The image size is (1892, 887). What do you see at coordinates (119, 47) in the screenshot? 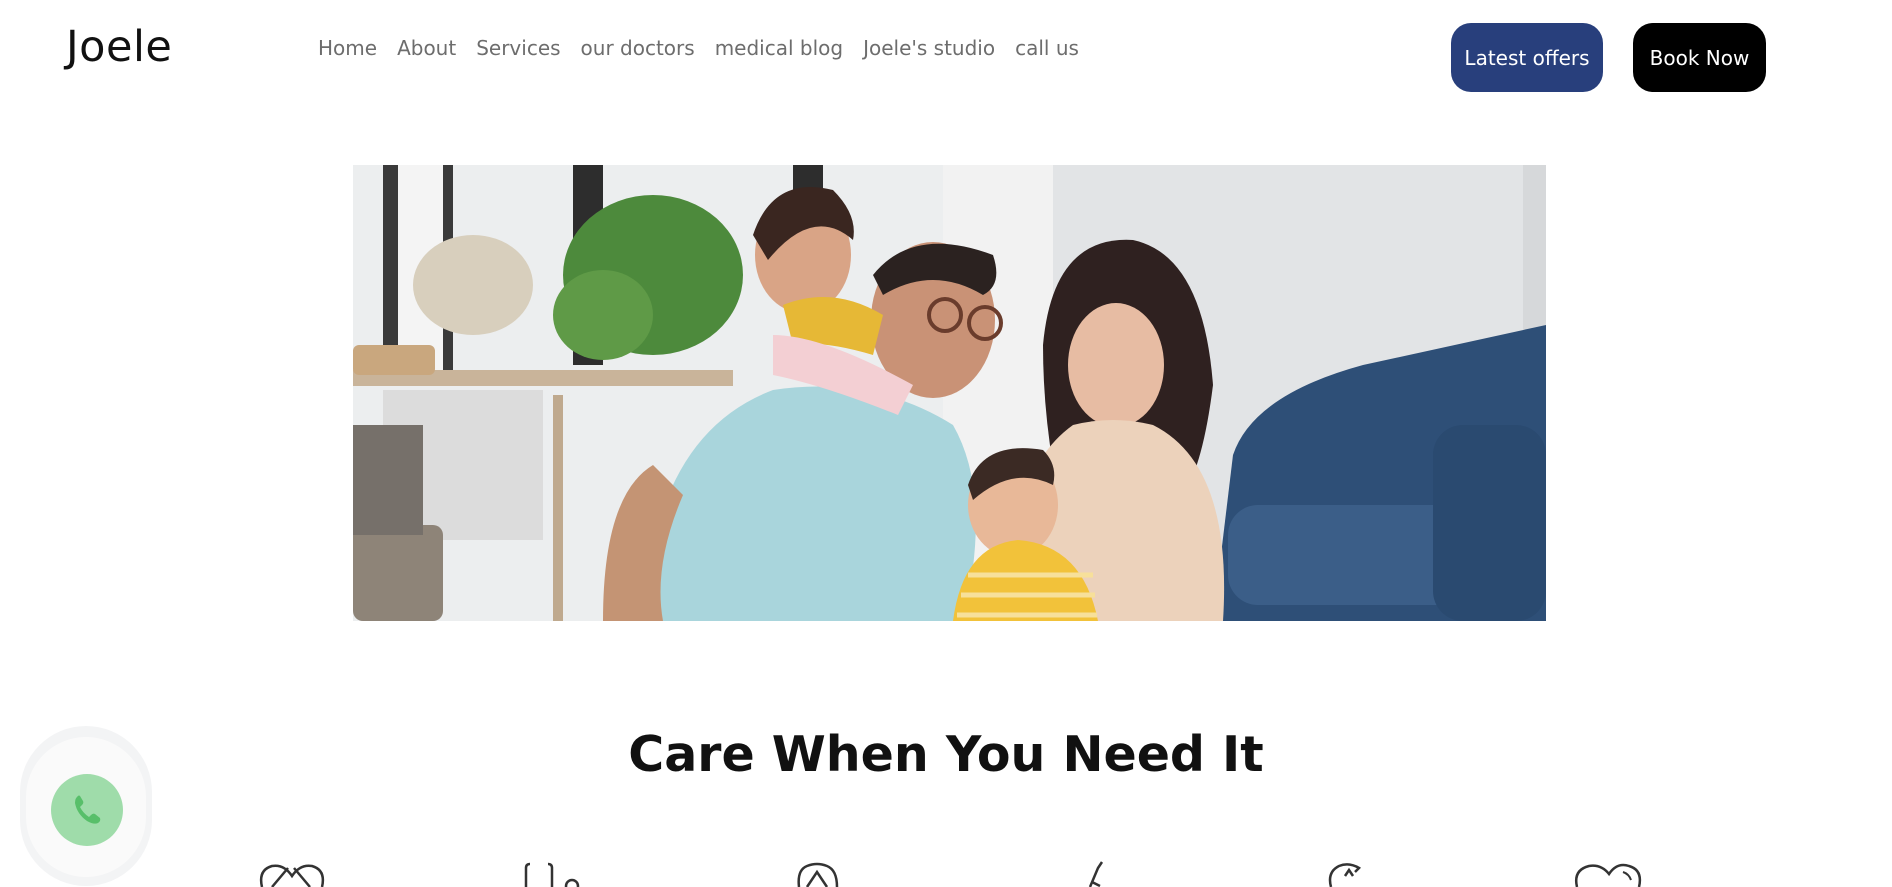
I see `site-logo: Joele` at bounding box center [119, 47].